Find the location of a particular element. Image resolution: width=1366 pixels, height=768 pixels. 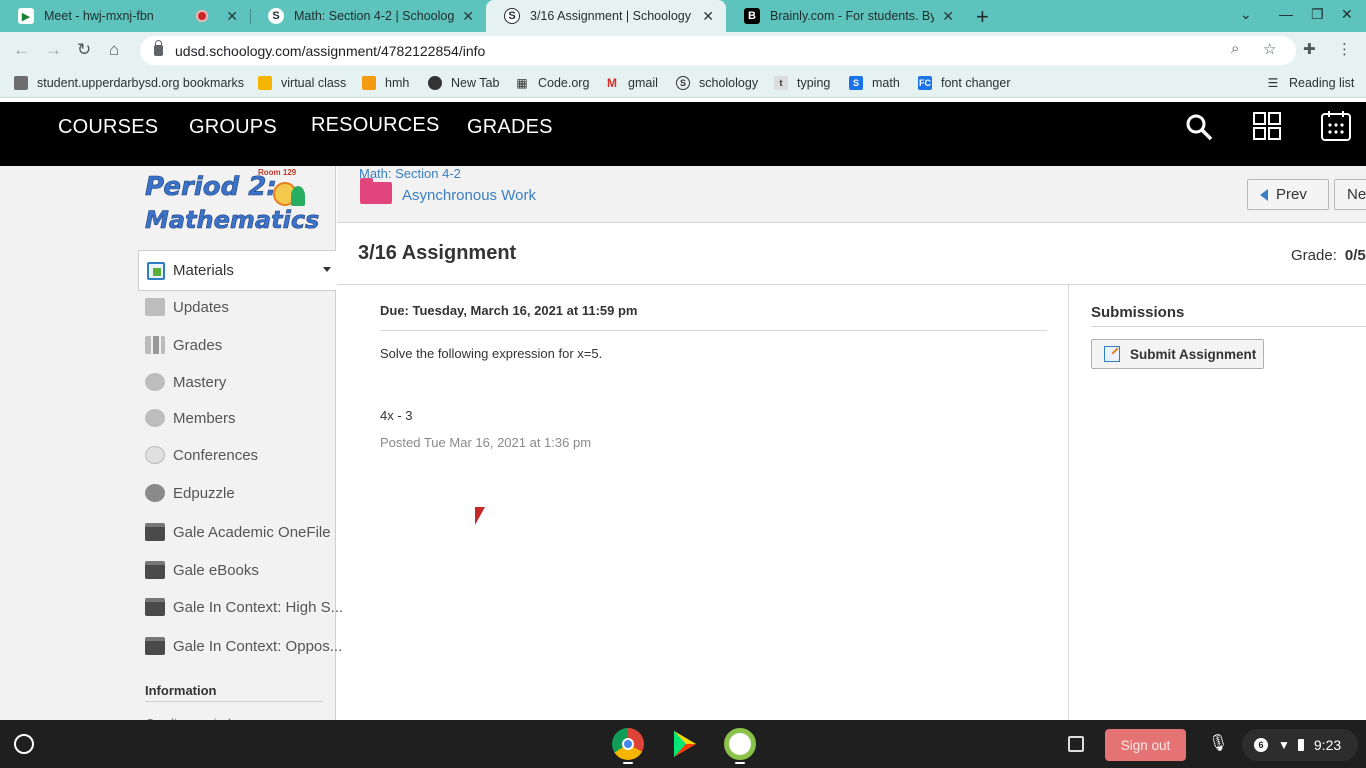

submit-assignment-button: Submit Assignment is located at coordinates (1177, 354).